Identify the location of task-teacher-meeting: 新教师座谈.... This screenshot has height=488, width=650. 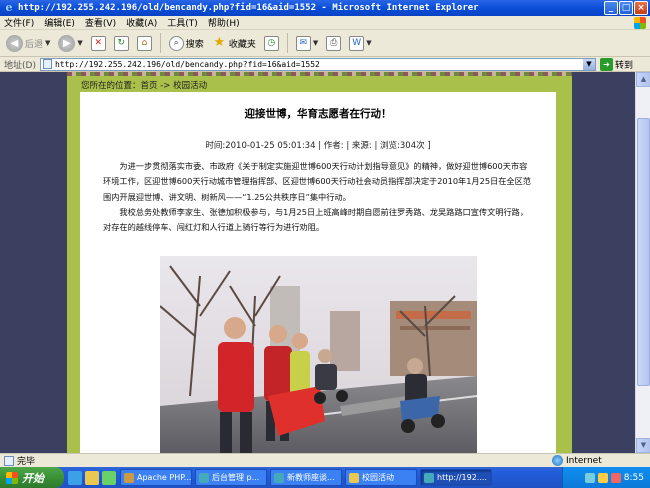
(306, 477).